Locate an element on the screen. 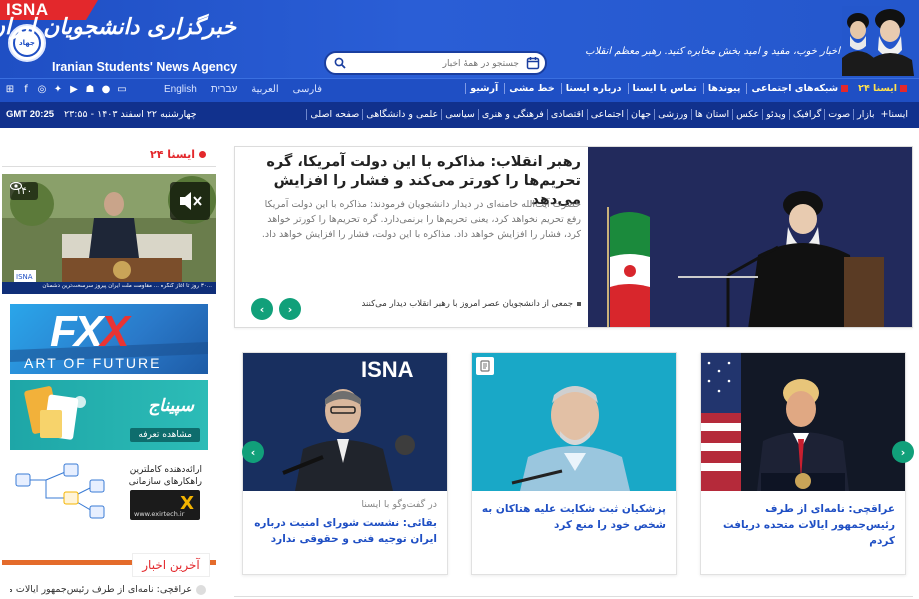 The image size is (919, 599). live-dot-icon is located at coordinates (202, 154).